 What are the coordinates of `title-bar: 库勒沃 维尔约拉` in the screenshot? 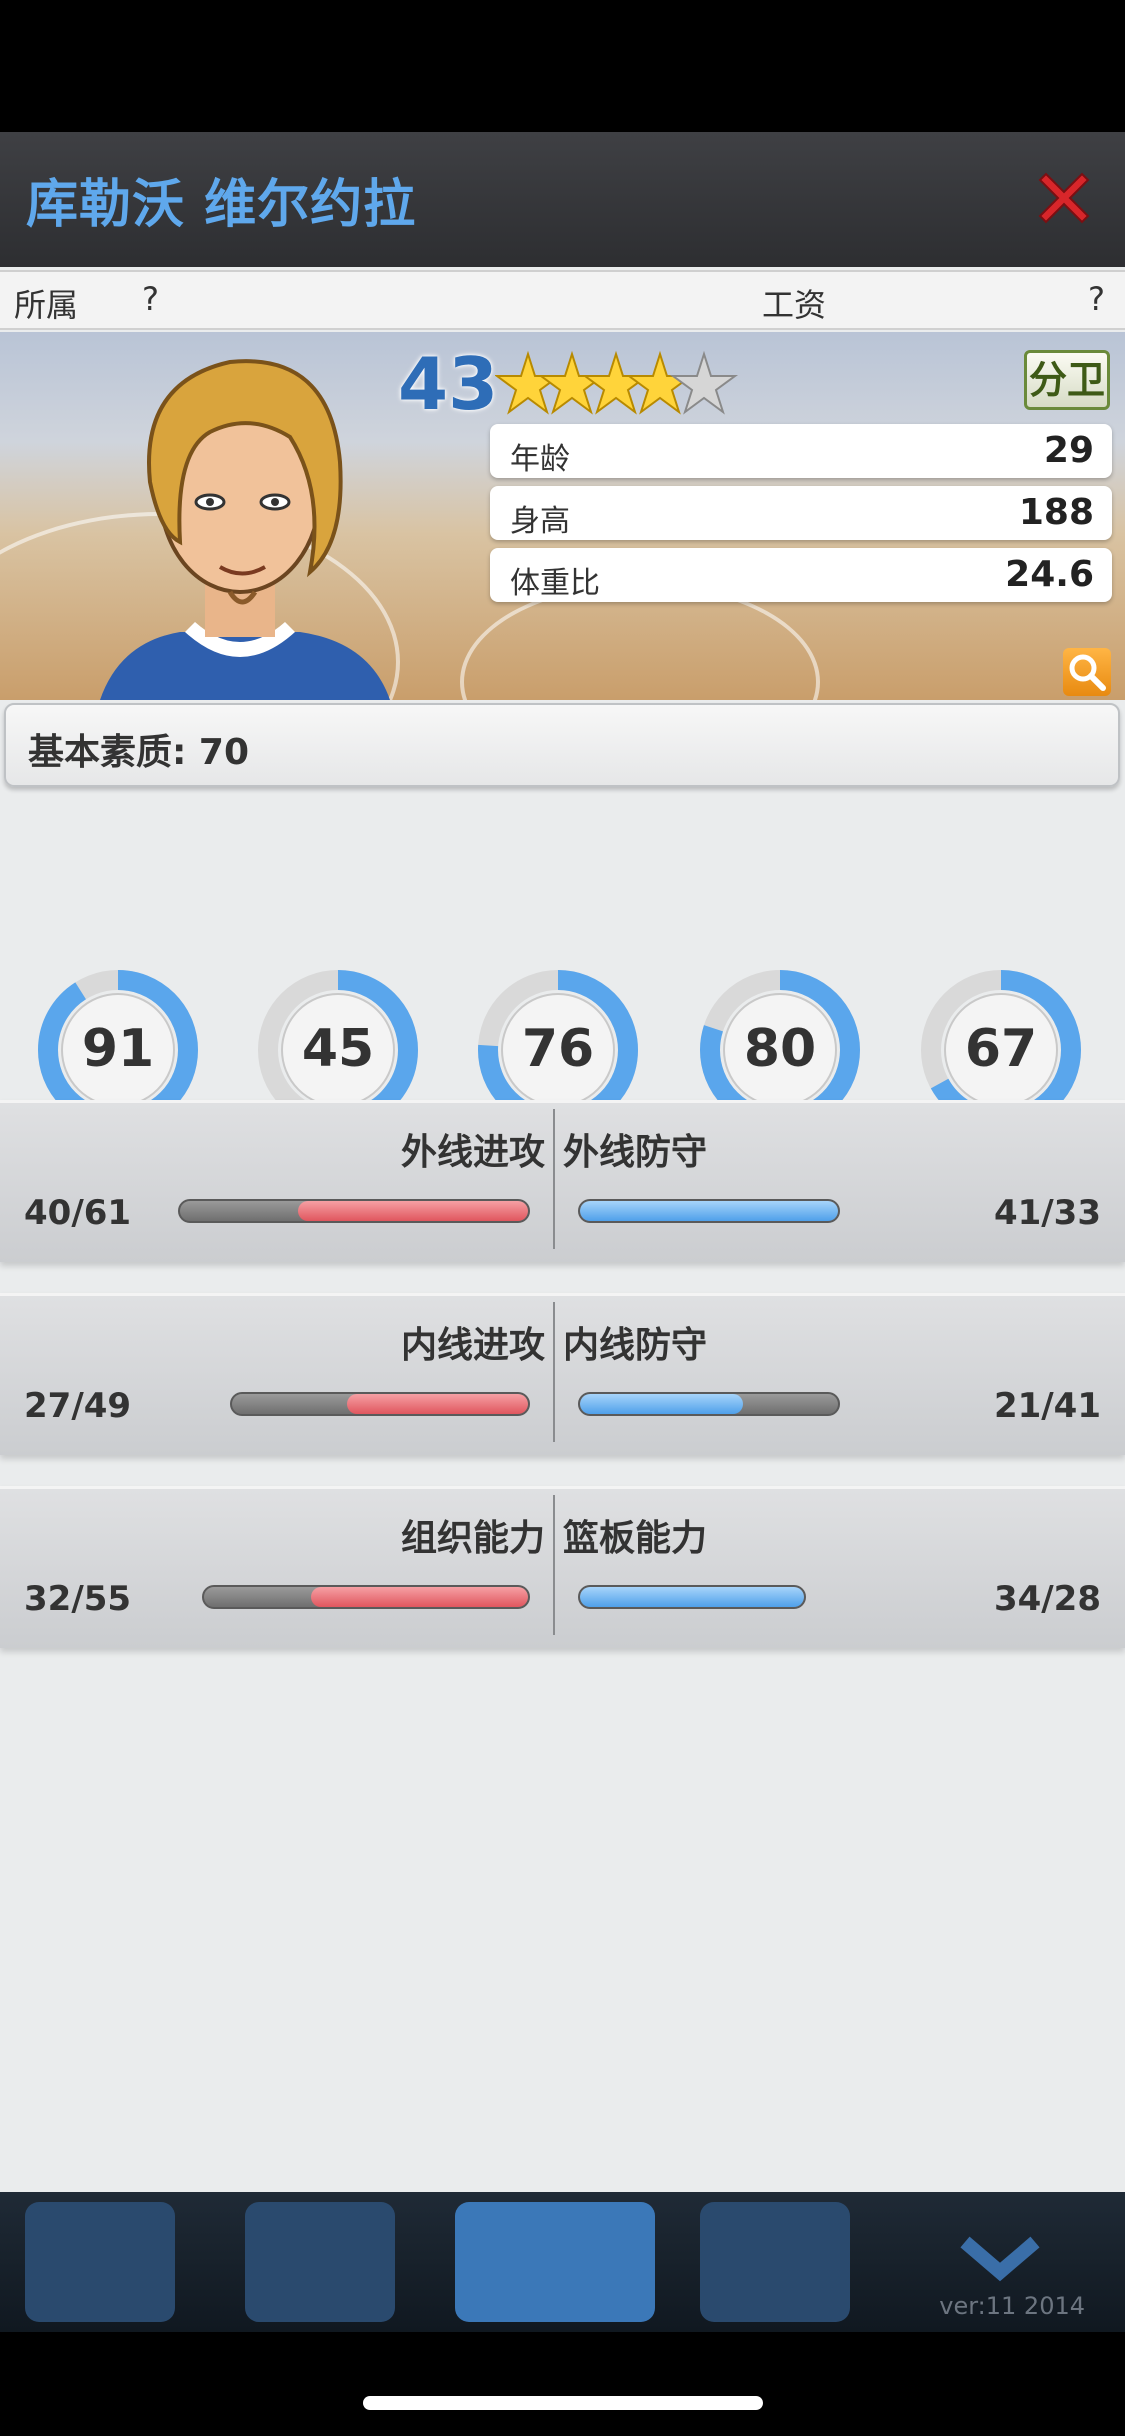 It's located at (562, 199).